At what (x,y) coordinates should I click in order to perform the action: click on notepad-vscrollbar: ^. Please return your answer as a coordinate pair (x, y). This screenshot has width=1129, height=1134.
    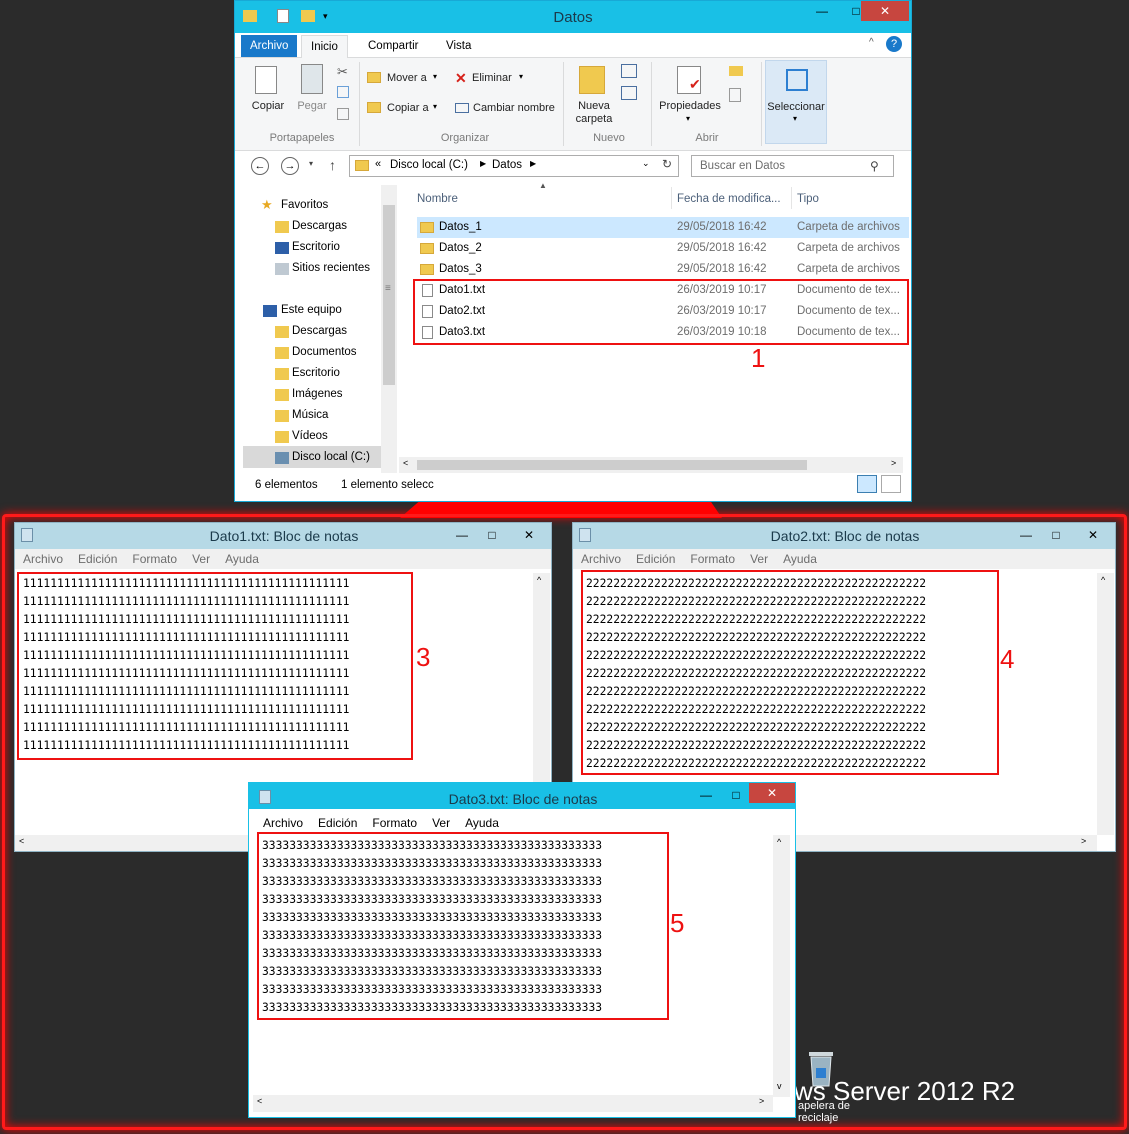
    Looking at the image, I should click on (1105, 704).